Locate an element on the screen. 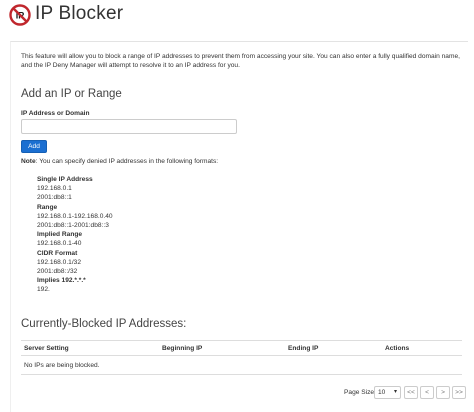 Image resolution: width=474 pixels, height=412 pixels. format-title: Single IP Address is located at coordinates (65, 179).